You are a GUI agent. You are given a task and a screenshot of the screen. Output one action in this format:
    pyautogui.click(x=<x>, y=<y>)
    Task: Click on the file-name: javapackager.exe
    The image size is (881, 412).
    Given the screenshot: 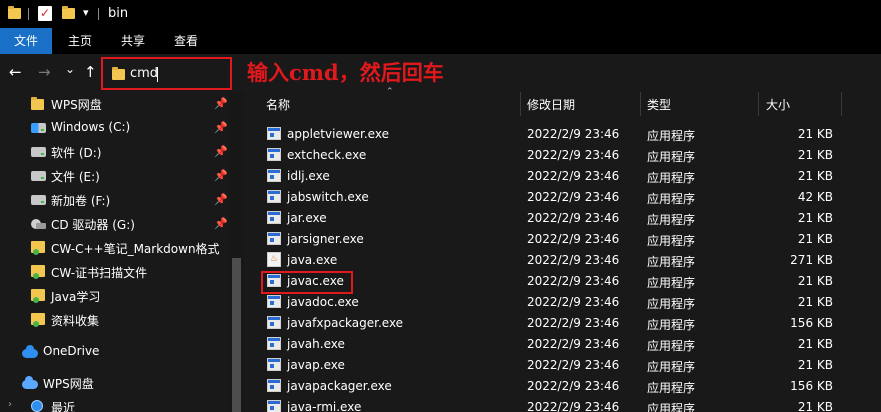 What is the action you would take?
    pyautogui.click(x=339, y=386)
    